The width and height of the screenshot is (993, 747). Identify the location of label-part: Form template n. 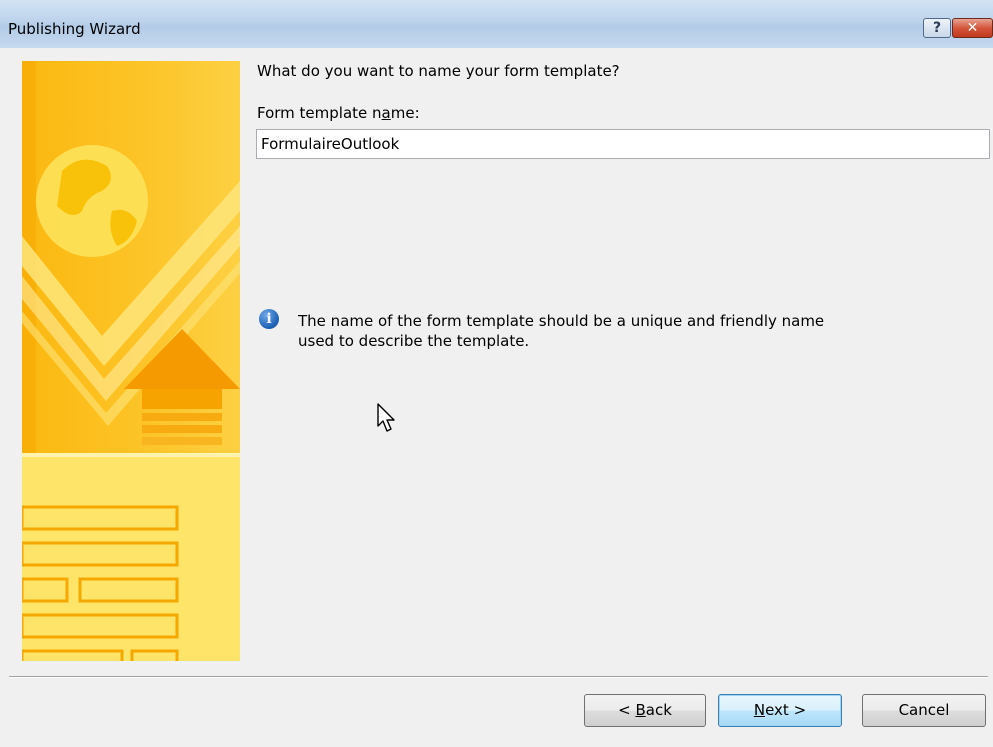
(319, 113).